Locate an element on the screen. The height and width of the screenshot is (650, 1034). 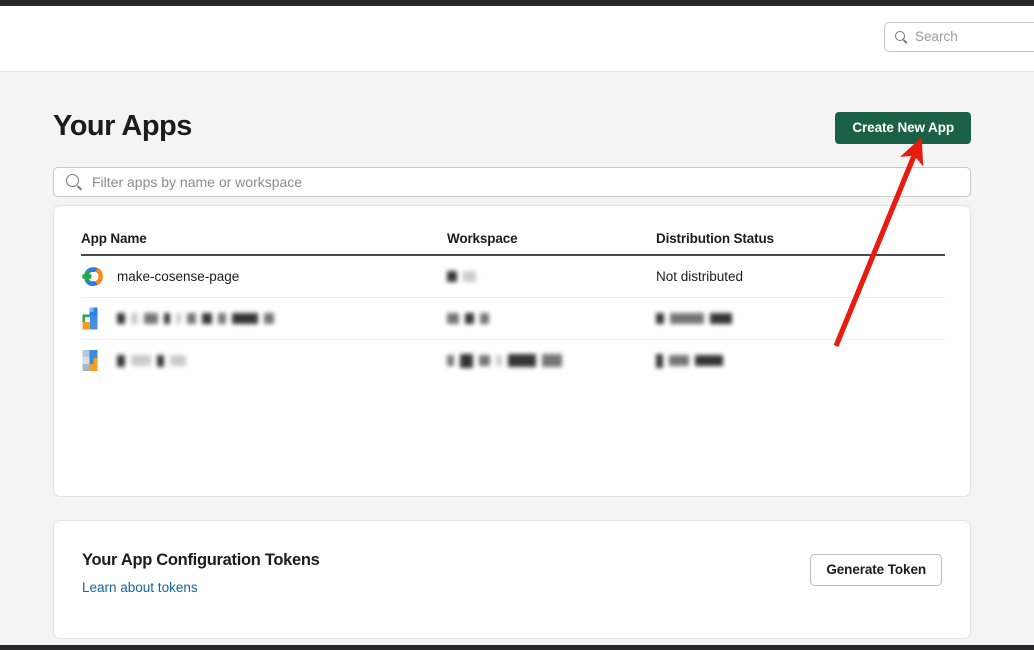
browser-chrome-bottom-edge is located at coordinates (517, 647).